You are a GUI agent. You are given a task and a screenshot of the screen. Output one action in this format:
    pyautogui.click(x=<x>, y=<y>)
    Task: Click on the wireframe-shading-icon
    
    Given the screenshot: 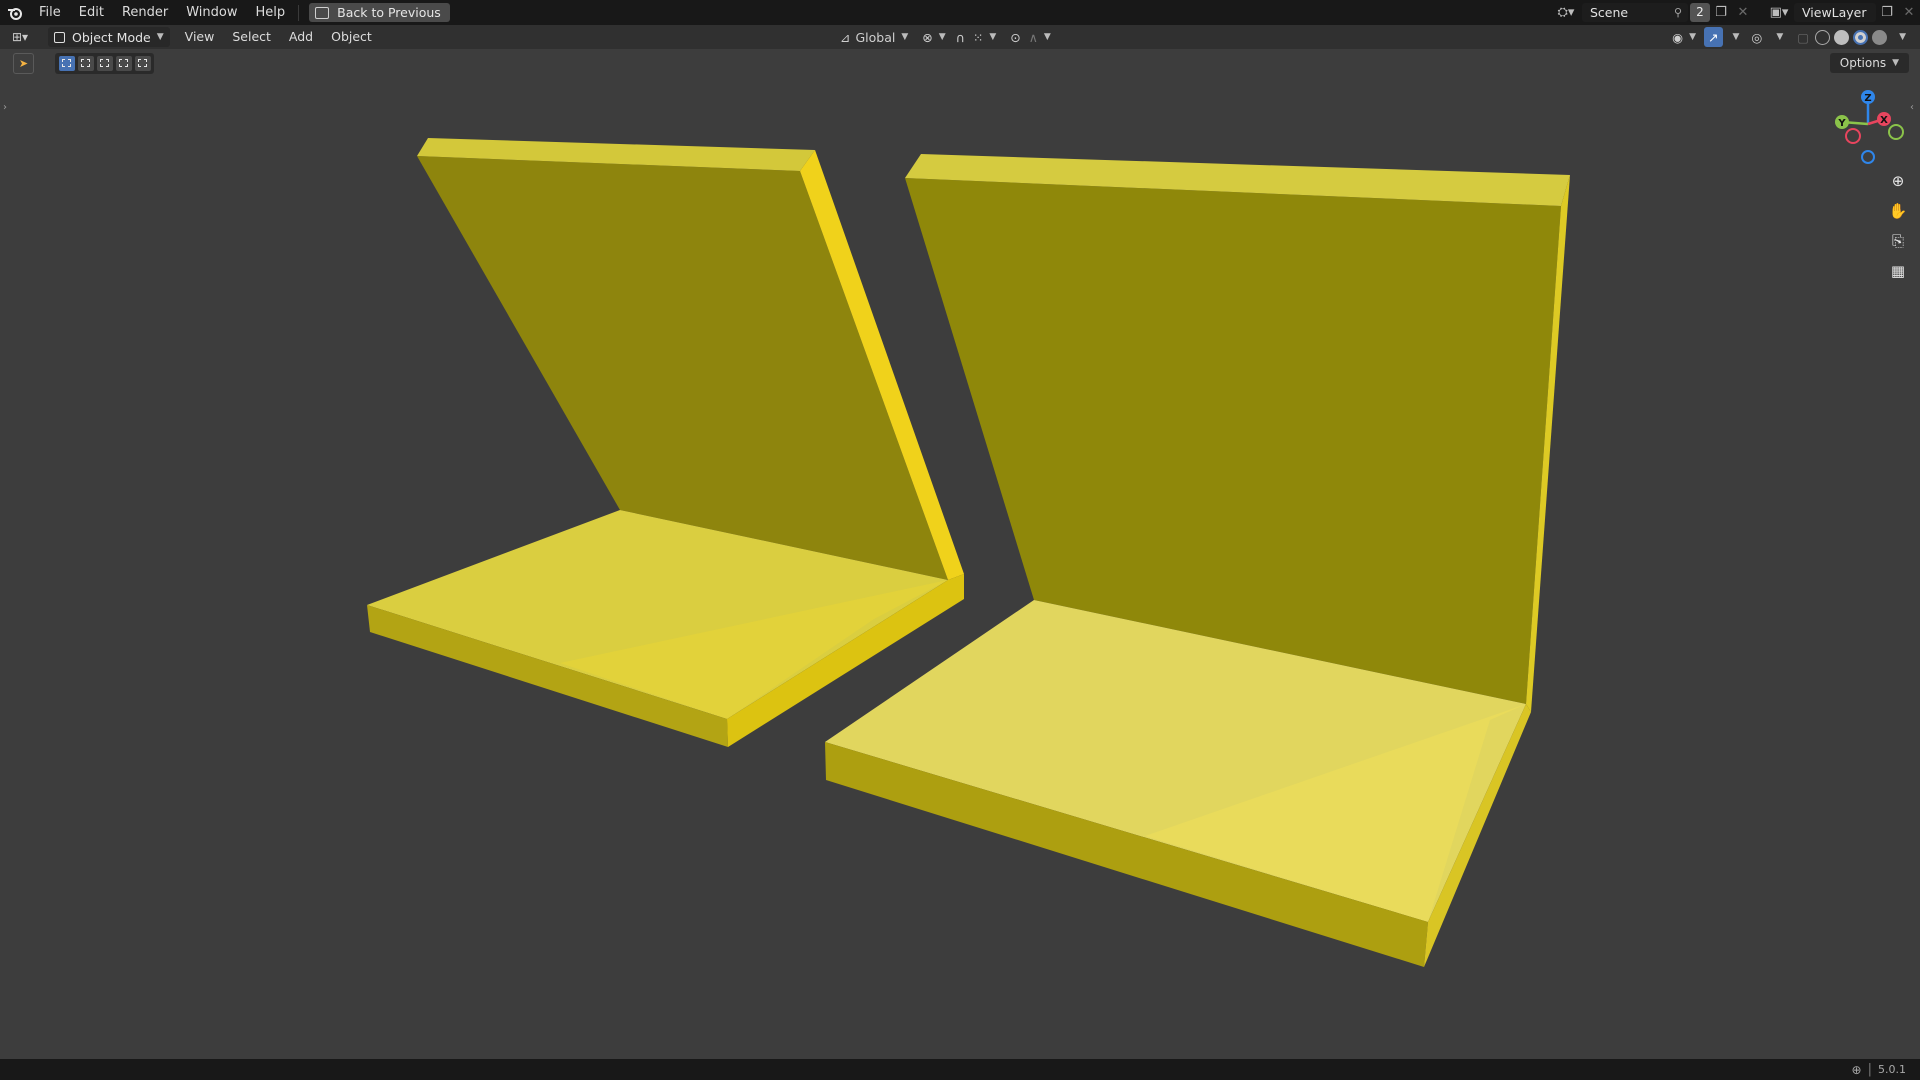 What is the action you would take?
    pyautogui.click(x=1823, y=37)
    